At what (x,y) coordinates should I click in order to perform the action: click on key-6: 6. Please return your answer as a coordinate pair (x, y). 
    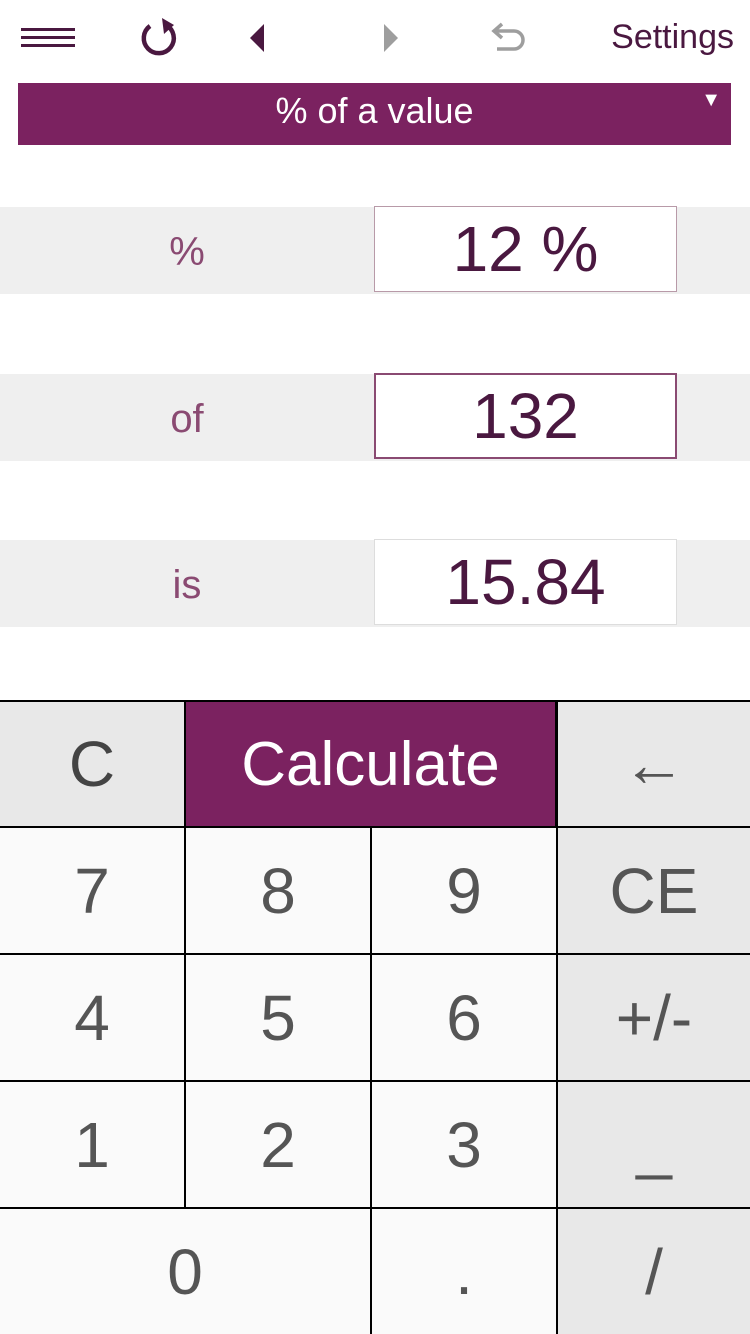
    Looking at the image, I should click on (464, 1017).